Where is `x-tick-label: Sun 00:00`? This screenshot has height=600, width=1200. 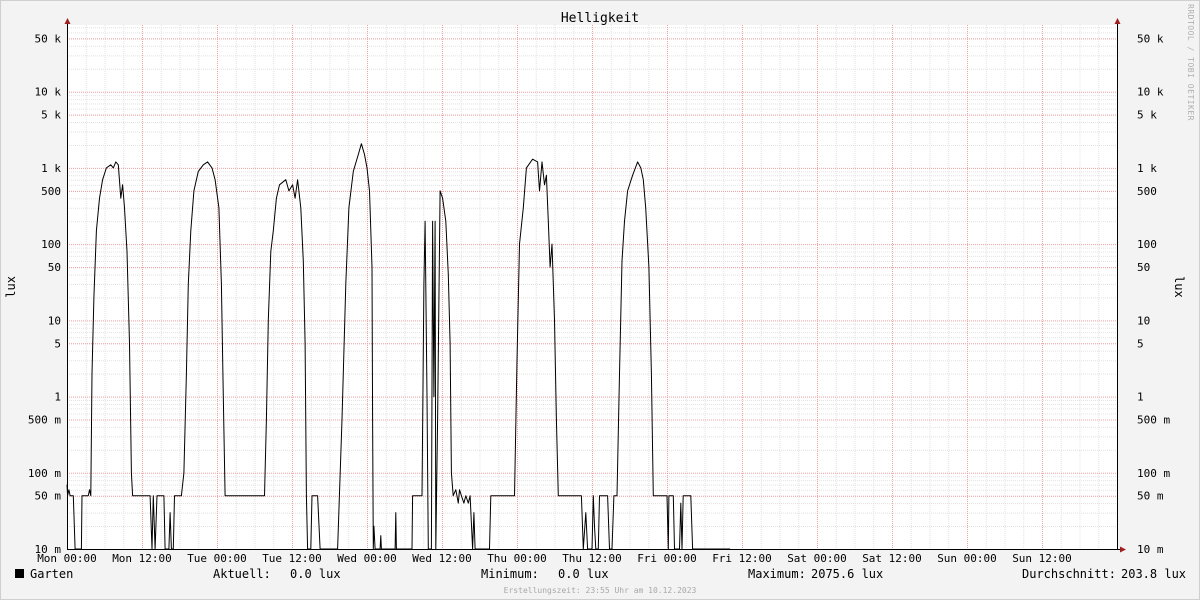 x-tick-label: Sun 00:00 is located at coordinates (967, 558).